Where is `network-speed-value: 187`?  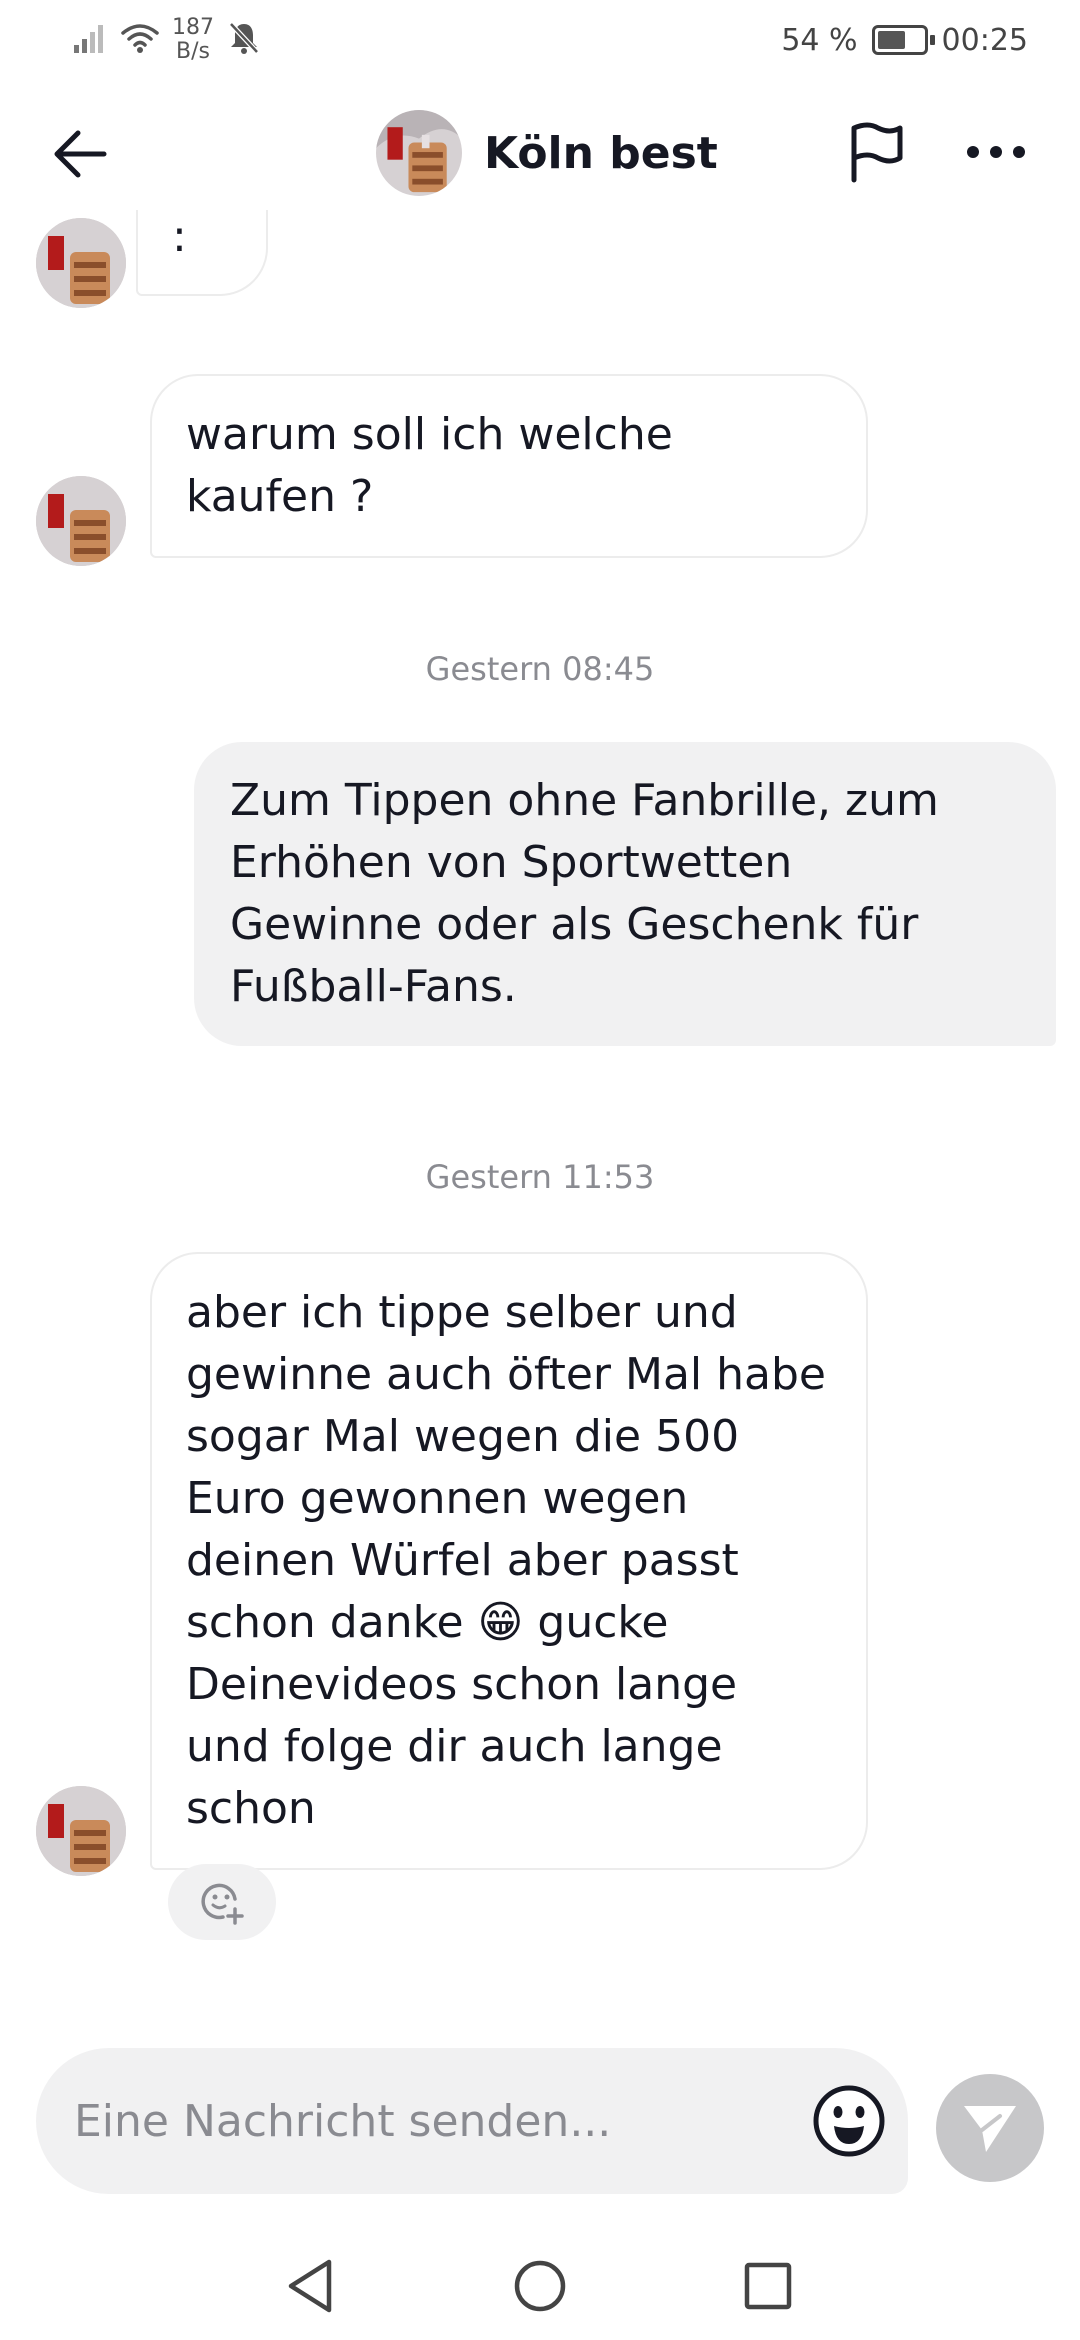
network-speed-value: 187 is located at coordinates (193, 27).